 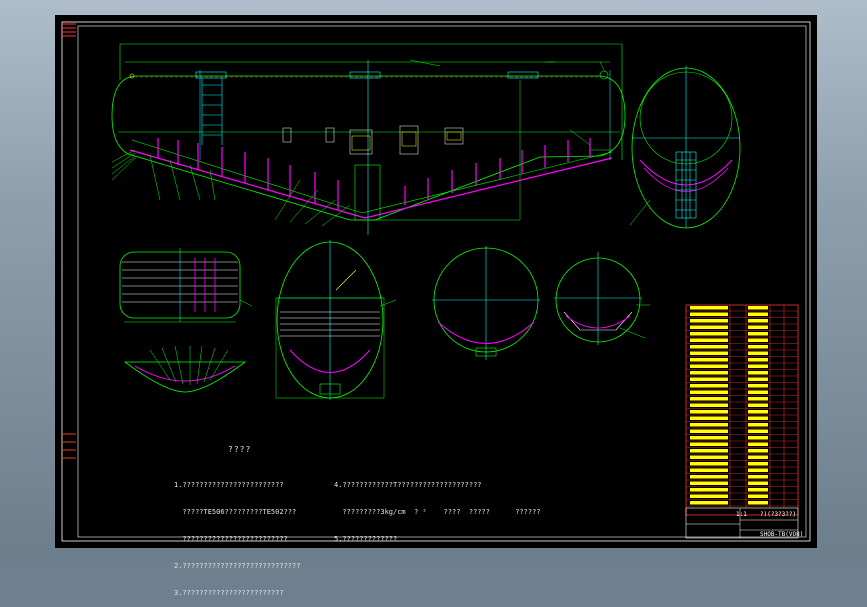 What do you see at coordinates (237, 566) in the screenshot?
I see `note-line: 2.????????????????????????????` at bounding box center [237, 566].